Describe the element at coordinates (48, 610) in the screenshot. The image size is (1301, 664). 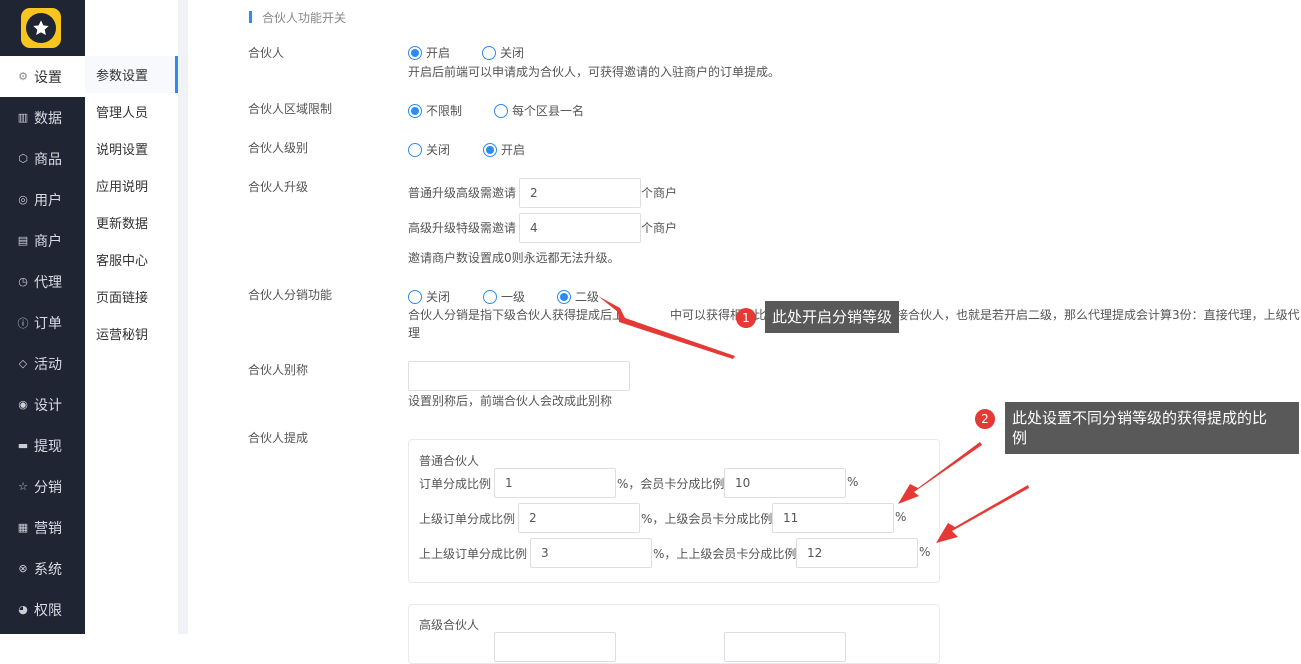
I see `nav-item-label: 权限` at that location.